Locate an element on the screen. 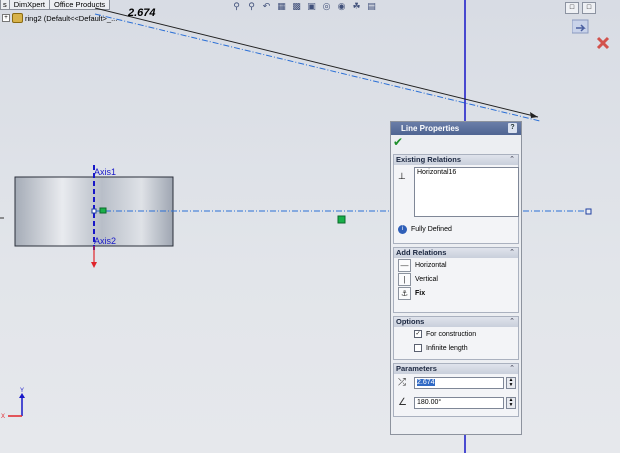 The width and height of the screenshot is (620, 453). existing-relations-header: Existing Relations ⌃ is located at coordinates (456, 160).